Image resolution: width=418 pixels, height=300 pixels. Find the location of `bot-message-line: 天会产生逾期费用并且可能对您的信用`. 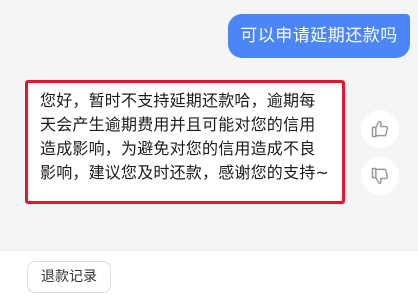

bot-message-line: 天会产生逾期费用并且可能对您的信用 is located at coordinates (178, 124).